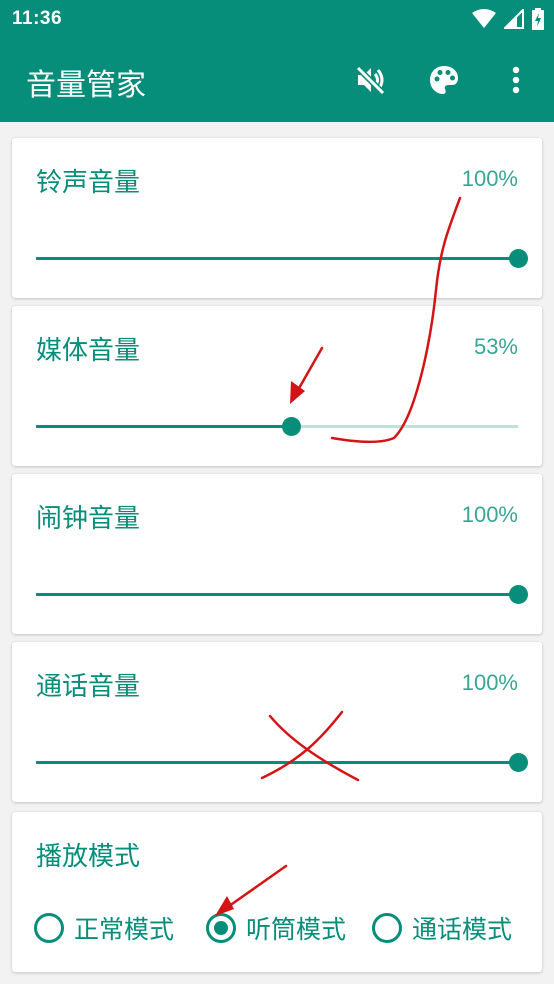 This screenshot has height=984, width=554. I want to click on play-mode-radio-group: 正常模式 听筒模式 通话模式, so click(284, 928).